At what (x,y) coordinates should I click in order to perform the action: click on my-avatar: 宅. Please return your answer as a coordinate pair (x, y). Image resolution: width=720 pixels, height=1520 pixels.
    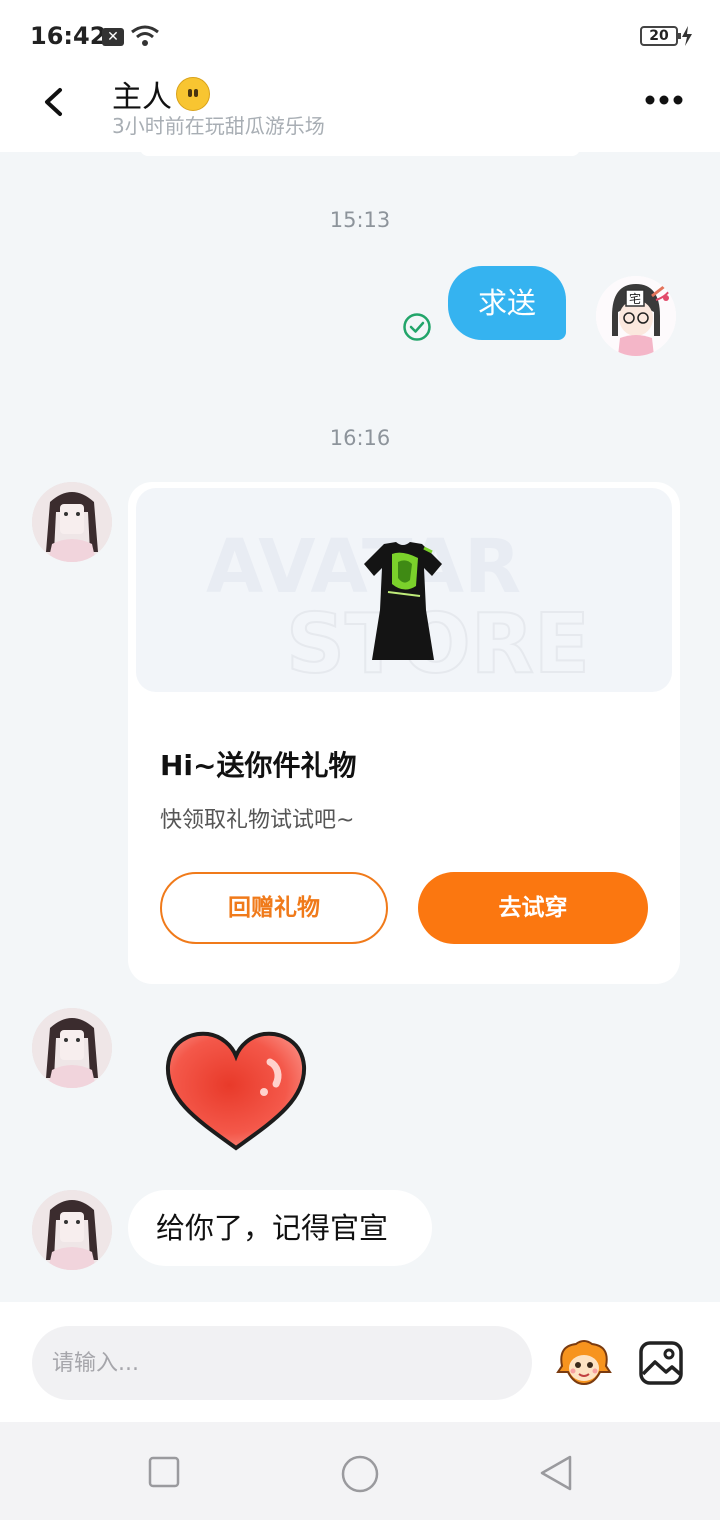
    Looking at the image, I should click on (636, 316).